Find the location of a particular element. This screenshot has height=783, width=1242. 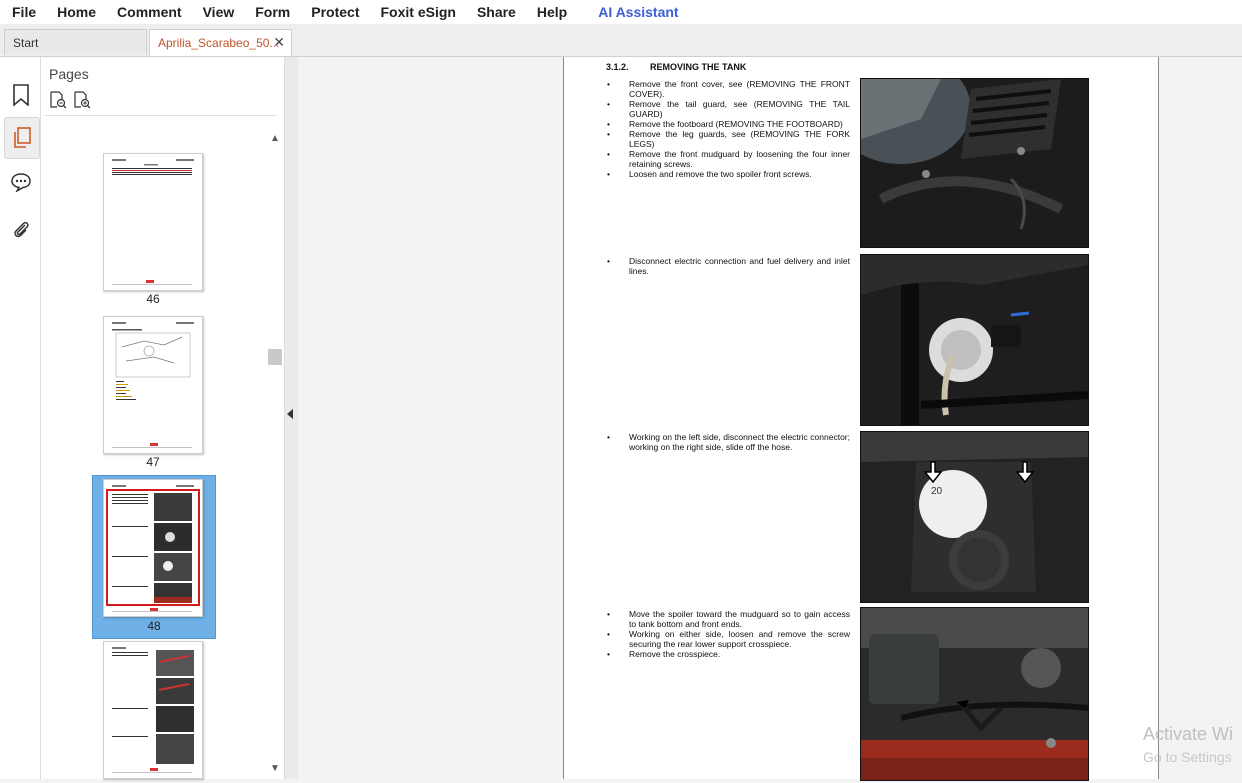

comments-icon is located at coordinates (21, 182).